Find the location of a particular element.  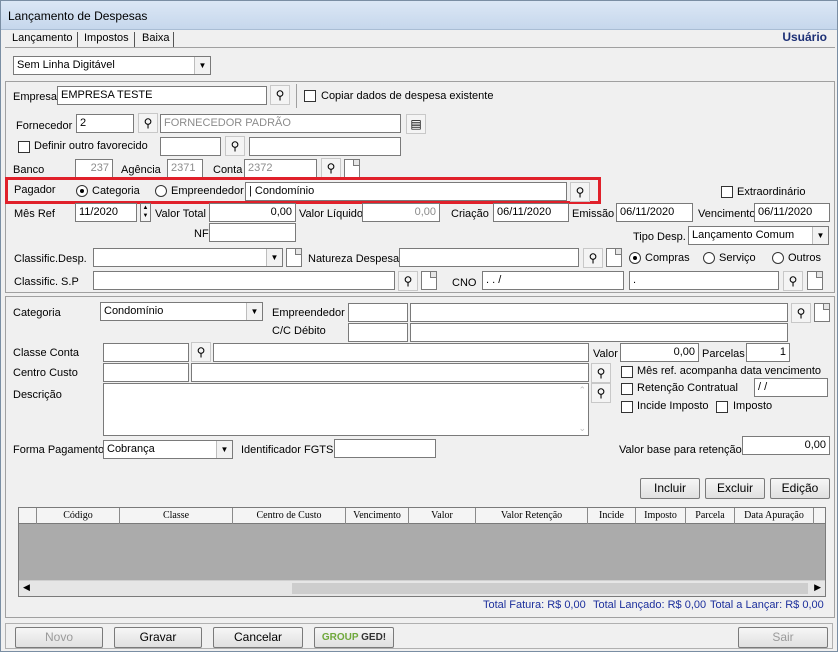

classif-desp-select: ▼ is located at coordinates (188, 257).